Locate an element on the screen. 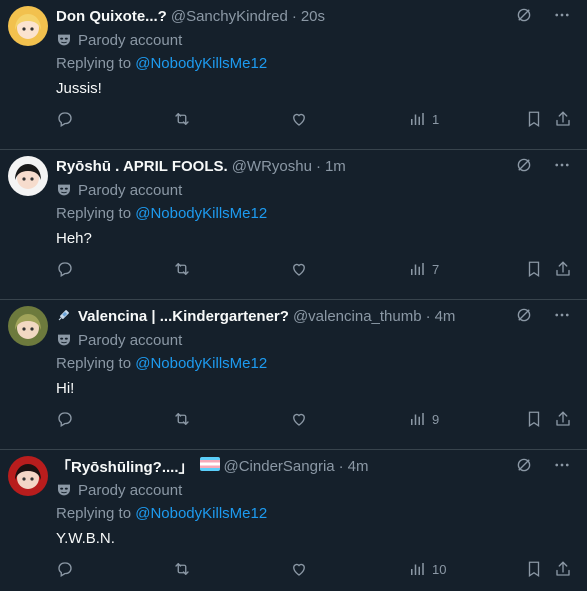 Image resolution: width=587 pixels, height=591 pixels. views-button: 7 is located at coordinates (423, 269).